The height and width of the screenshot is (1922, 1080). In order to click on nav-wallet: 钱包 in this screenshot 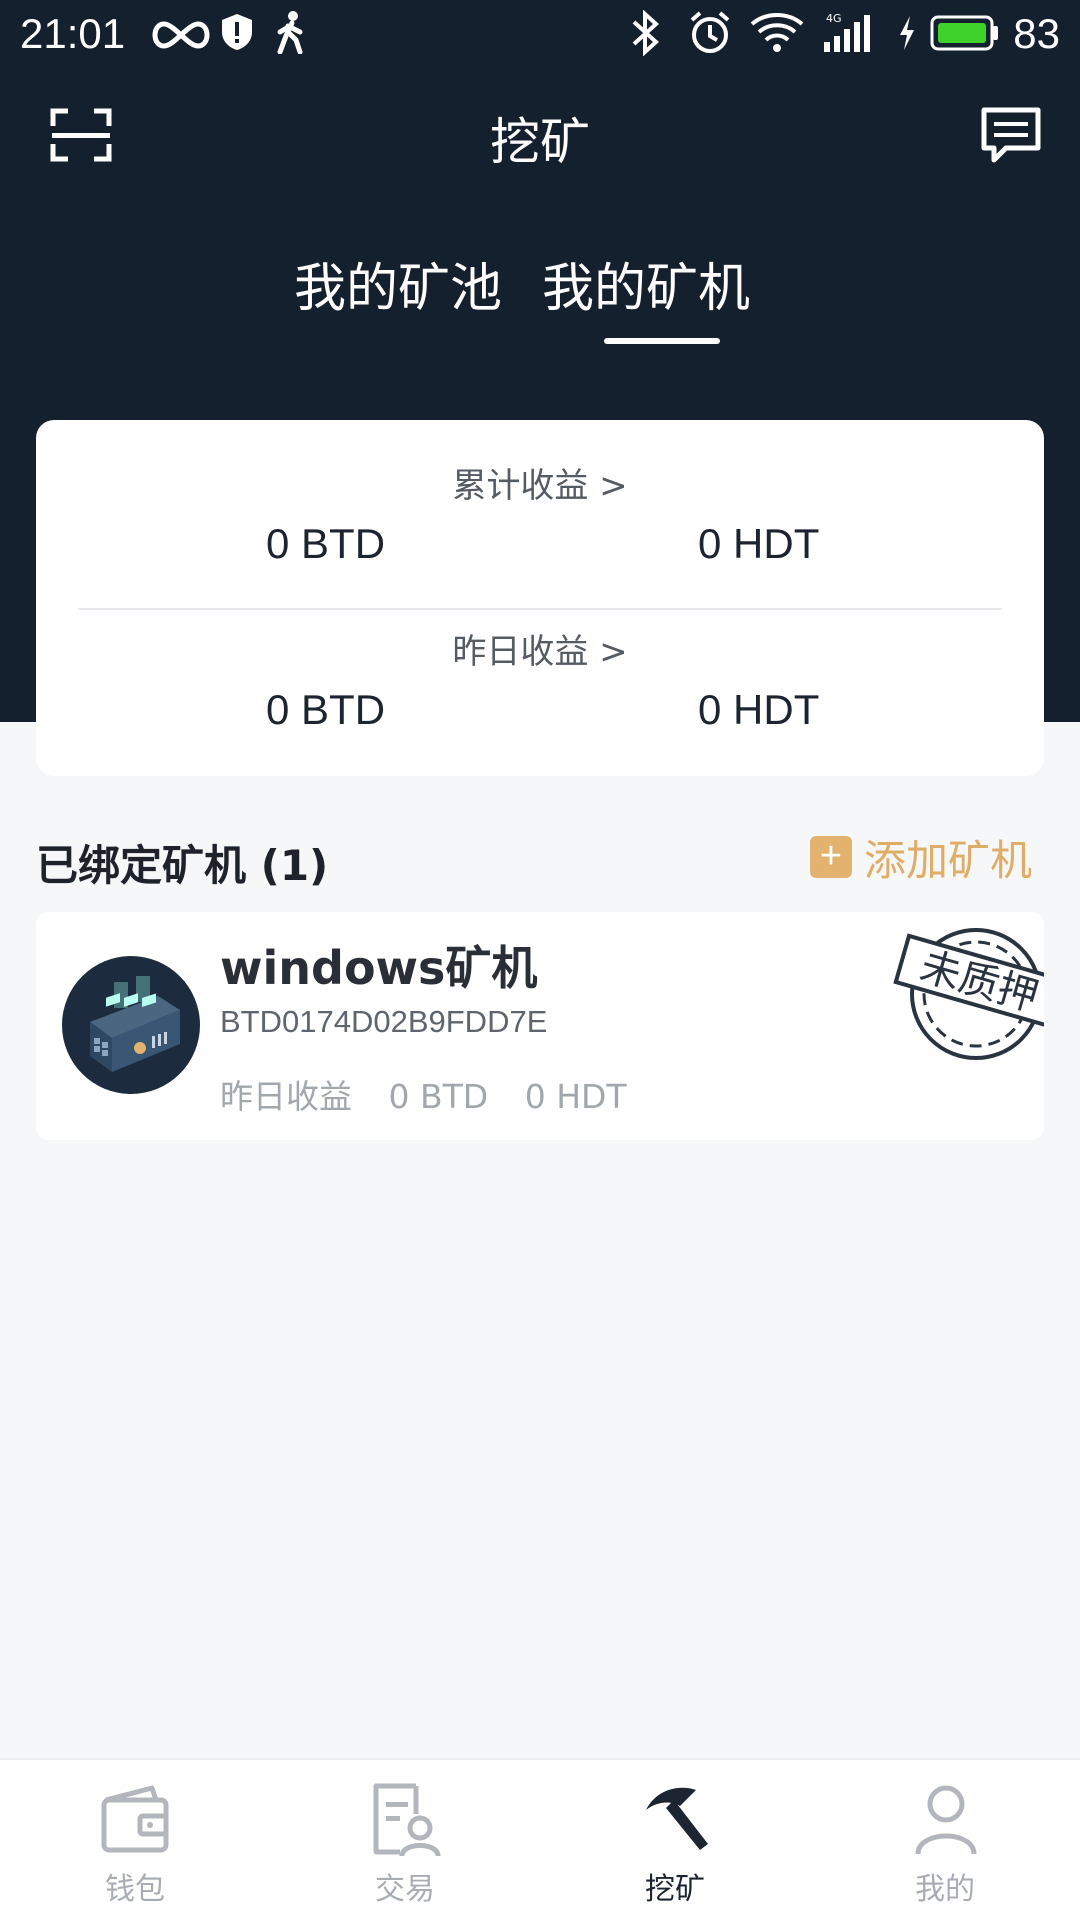, I will do `click(135, 1841)`.